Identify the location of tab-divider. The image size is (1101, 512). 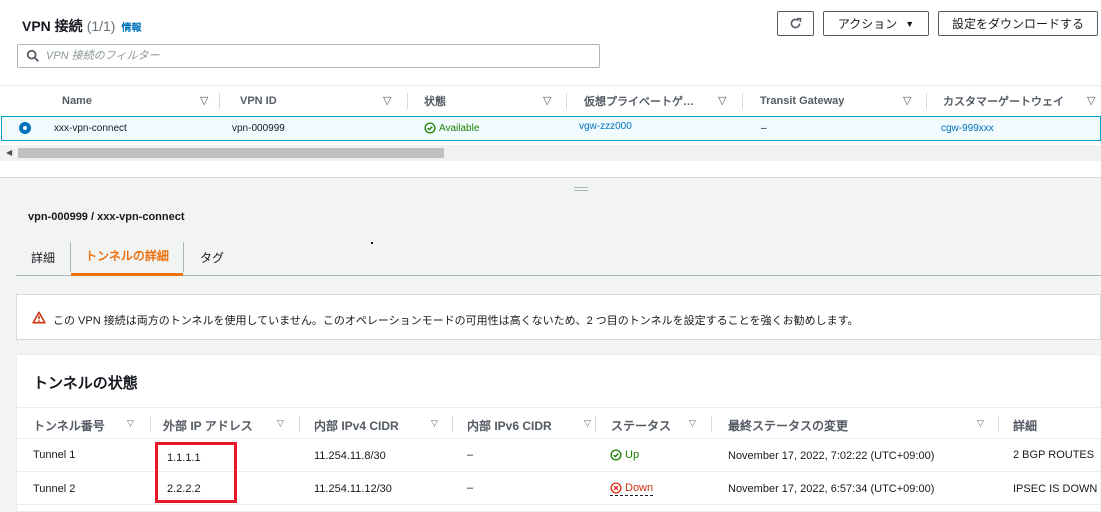
(183, 257).